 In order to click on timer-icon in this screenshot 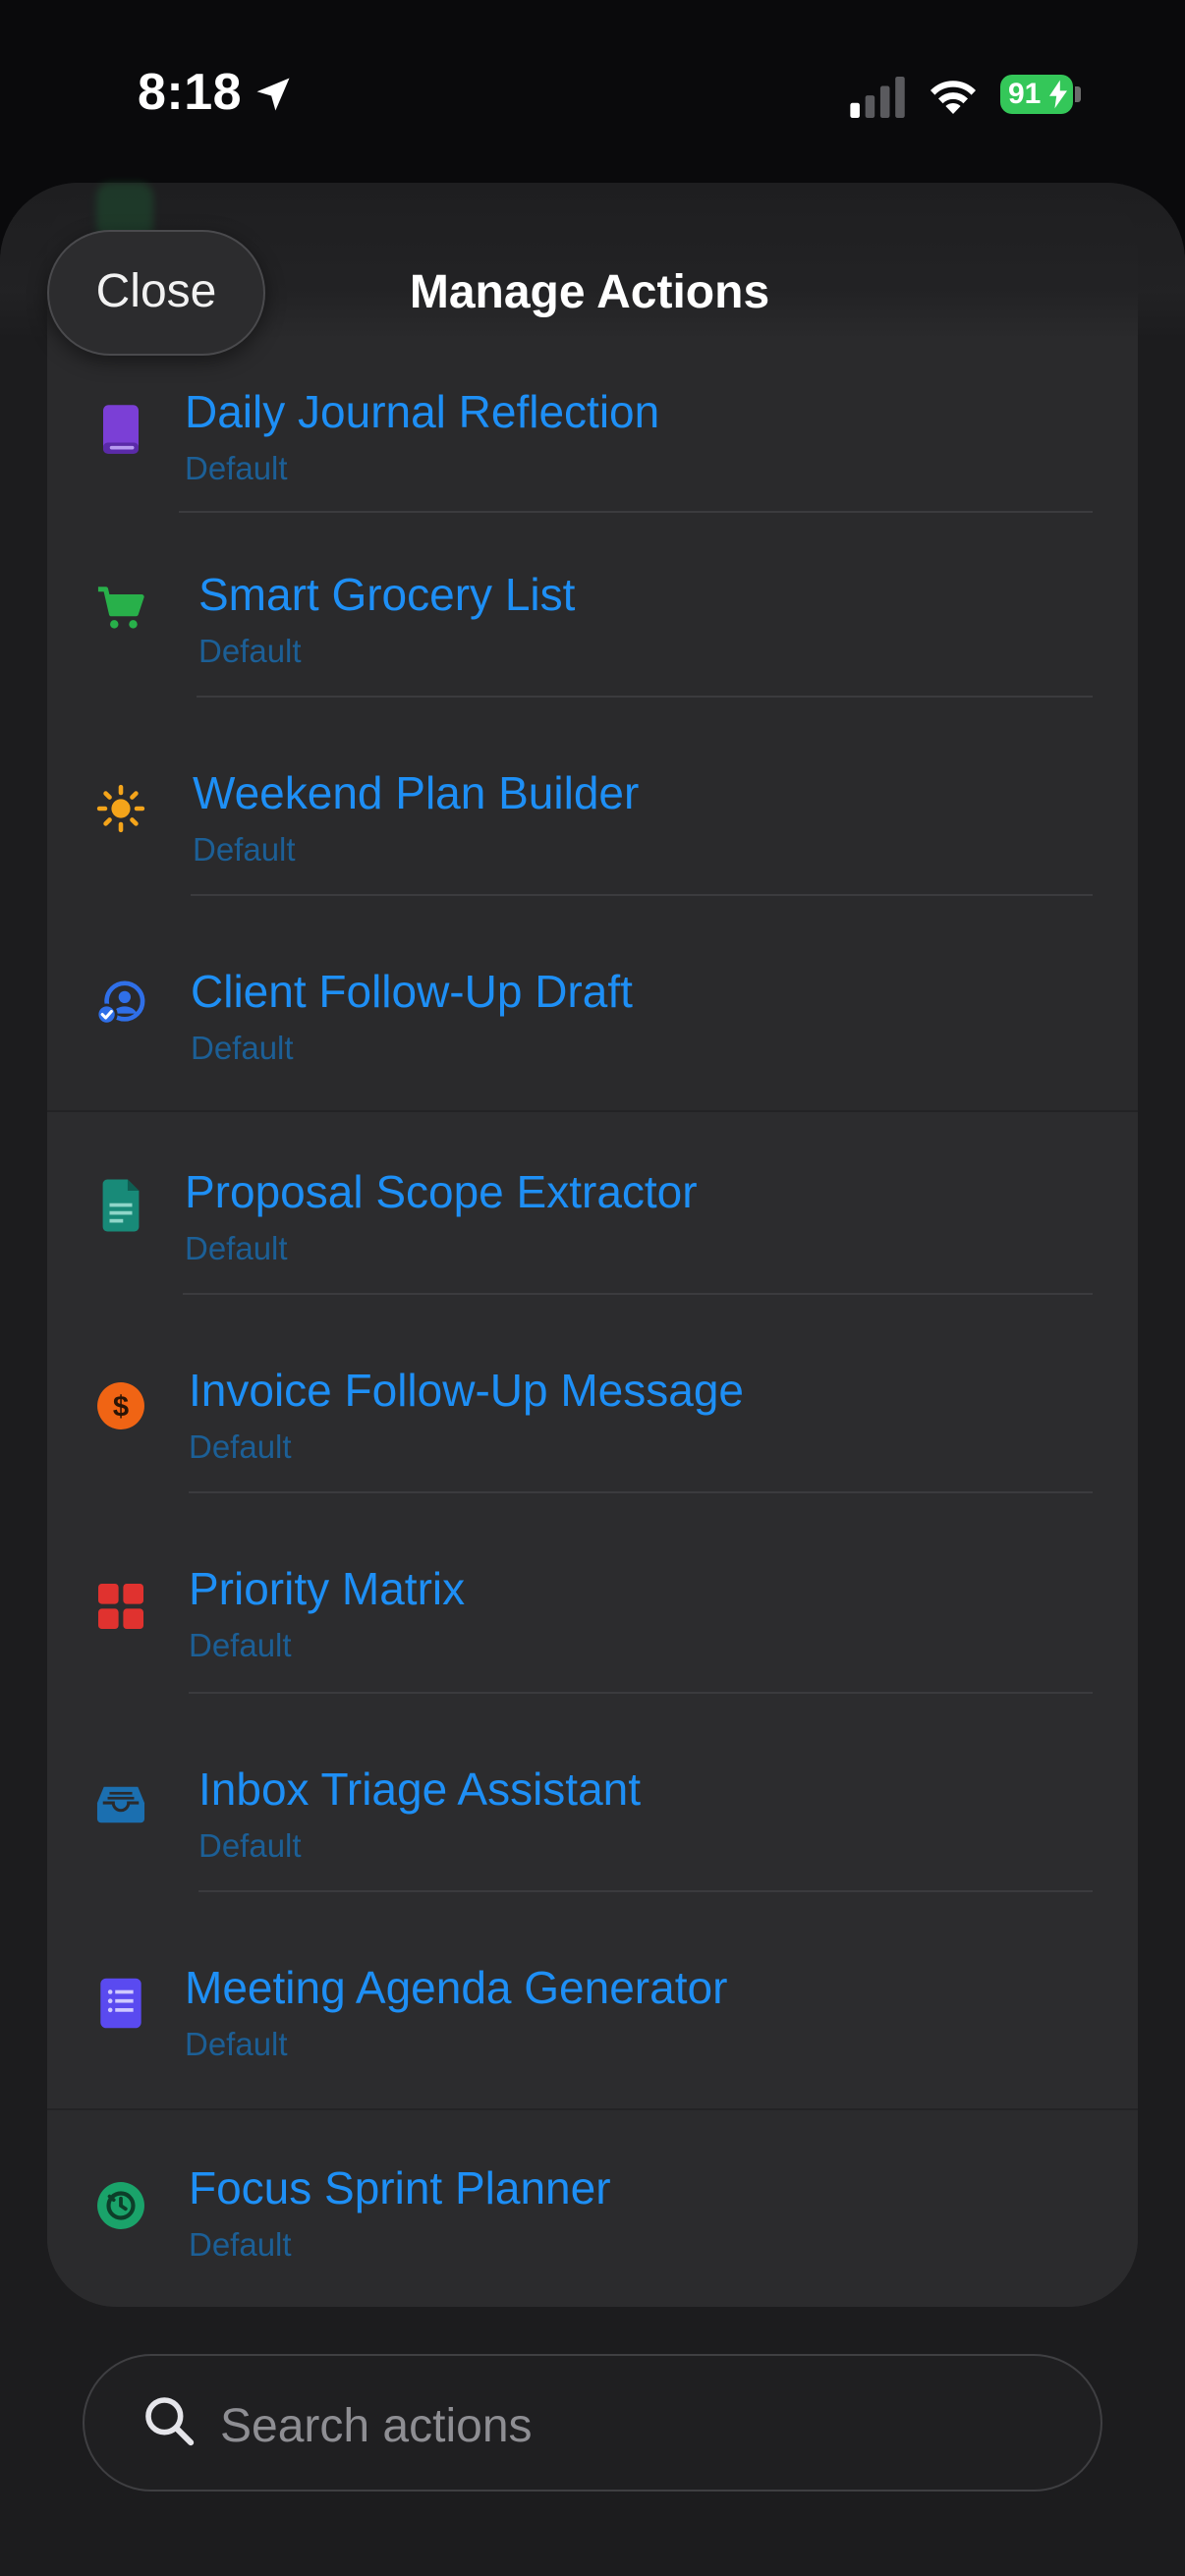, I will do `click(121, 2205)`.